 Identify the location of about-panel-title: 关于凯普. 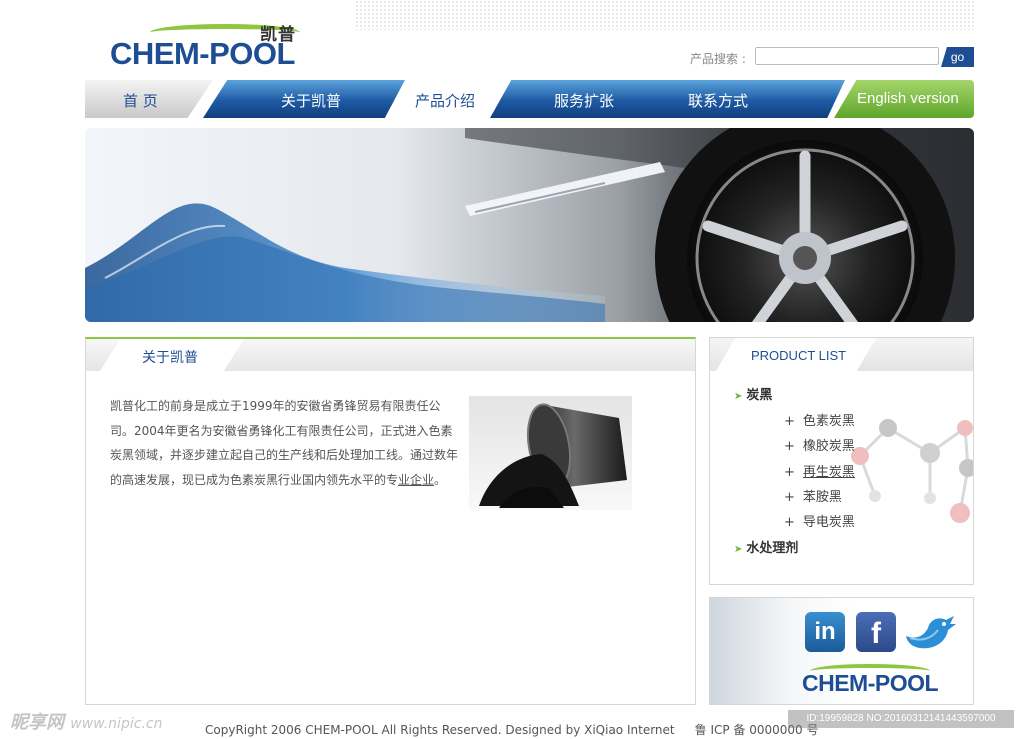
(170, 358).